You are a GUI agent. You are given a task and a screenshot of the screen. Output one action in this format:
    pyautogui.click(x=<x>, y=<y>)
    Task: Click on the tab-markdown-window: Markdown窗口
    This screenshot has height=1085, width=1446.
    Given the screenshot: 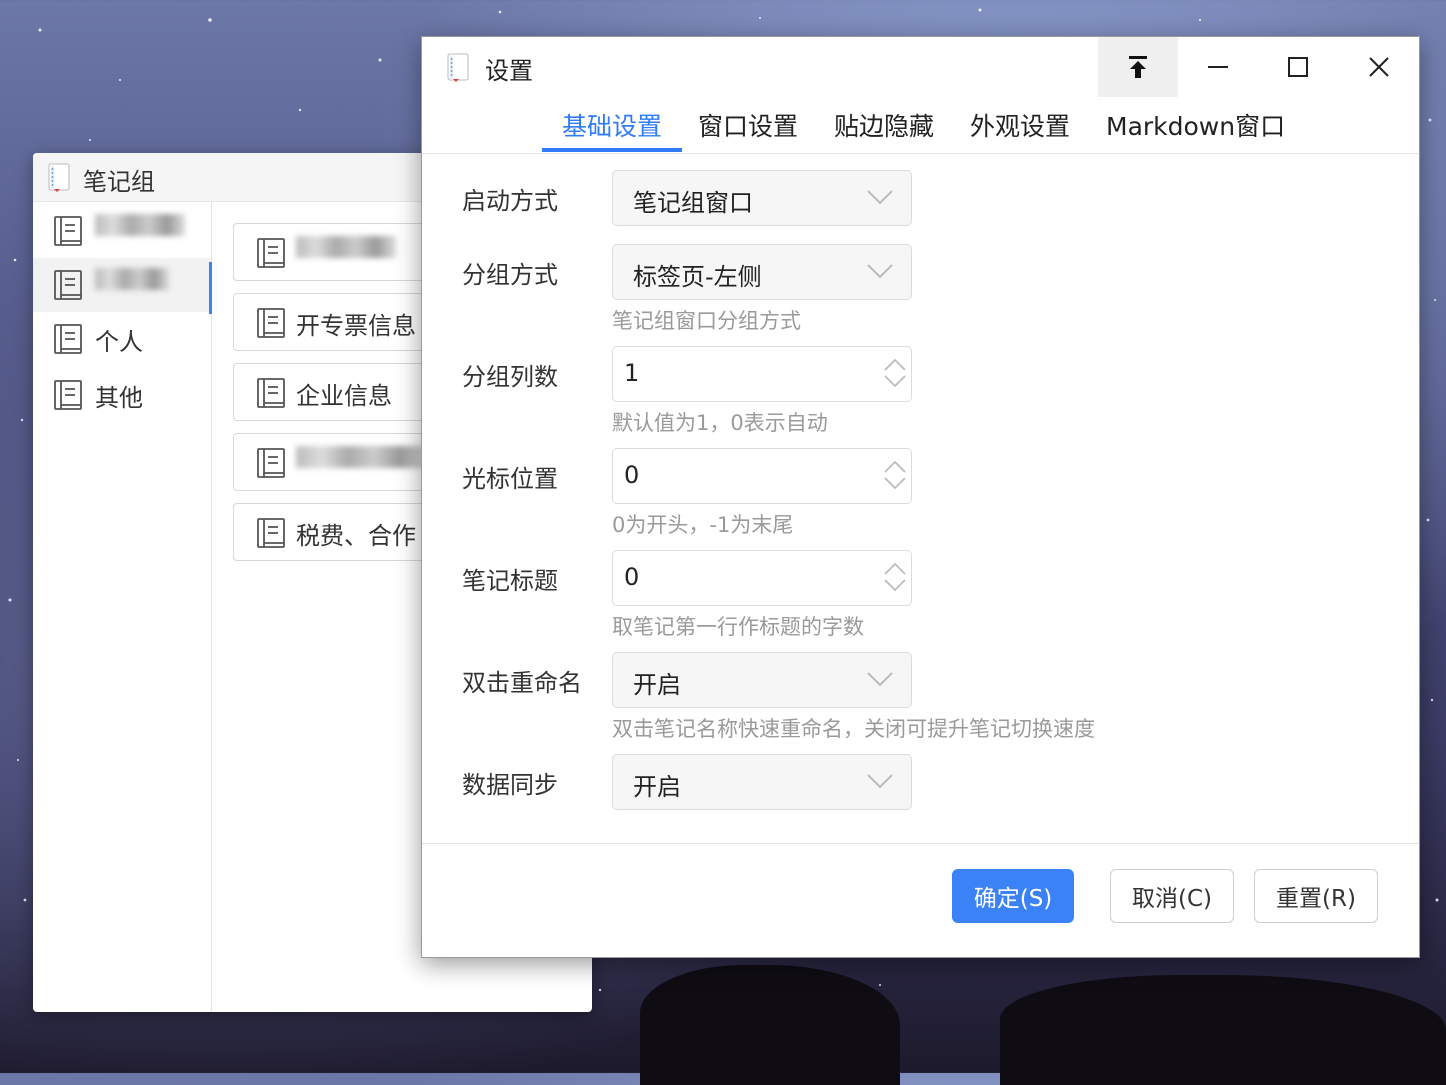 What is the action you would take?
    pyautogui.click(x=1195, y=129)
    